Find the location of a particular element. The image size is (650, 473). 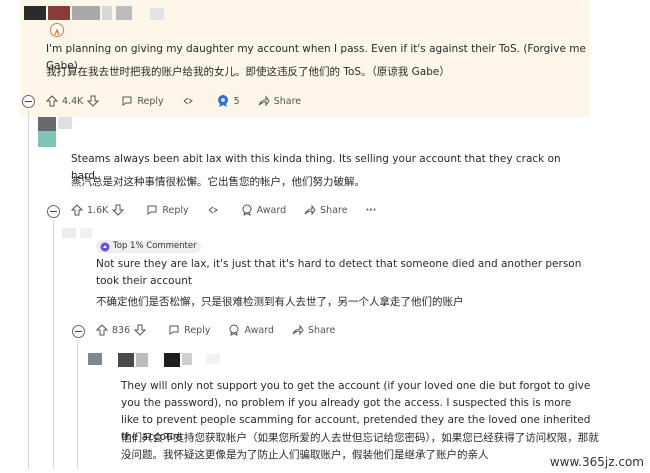

watermark: www.365jz.com is located at coordinates (596, 462).